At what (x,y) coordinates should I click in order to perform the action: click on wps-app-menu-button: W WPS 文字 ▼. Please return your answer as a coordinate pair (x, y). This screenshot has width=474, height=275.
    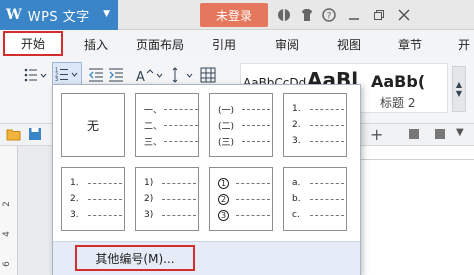
    Looking at the image, I should click on (59, 15).